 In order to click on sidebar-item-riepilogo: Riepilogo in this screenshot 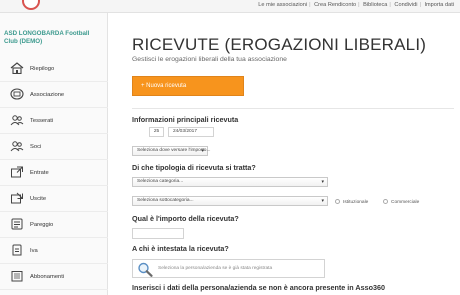, I will do `click(54, 69)`.